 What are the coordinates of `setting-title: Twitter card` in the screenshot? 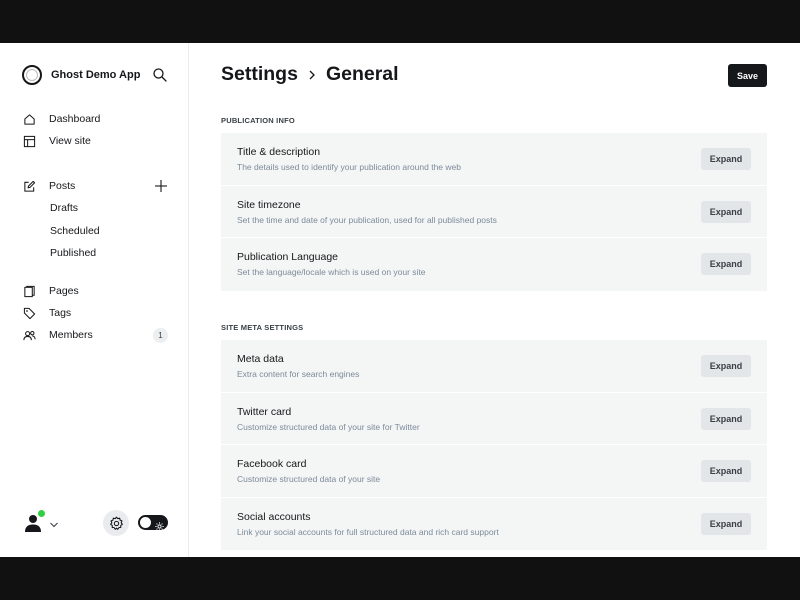 It's located at (264, 411).